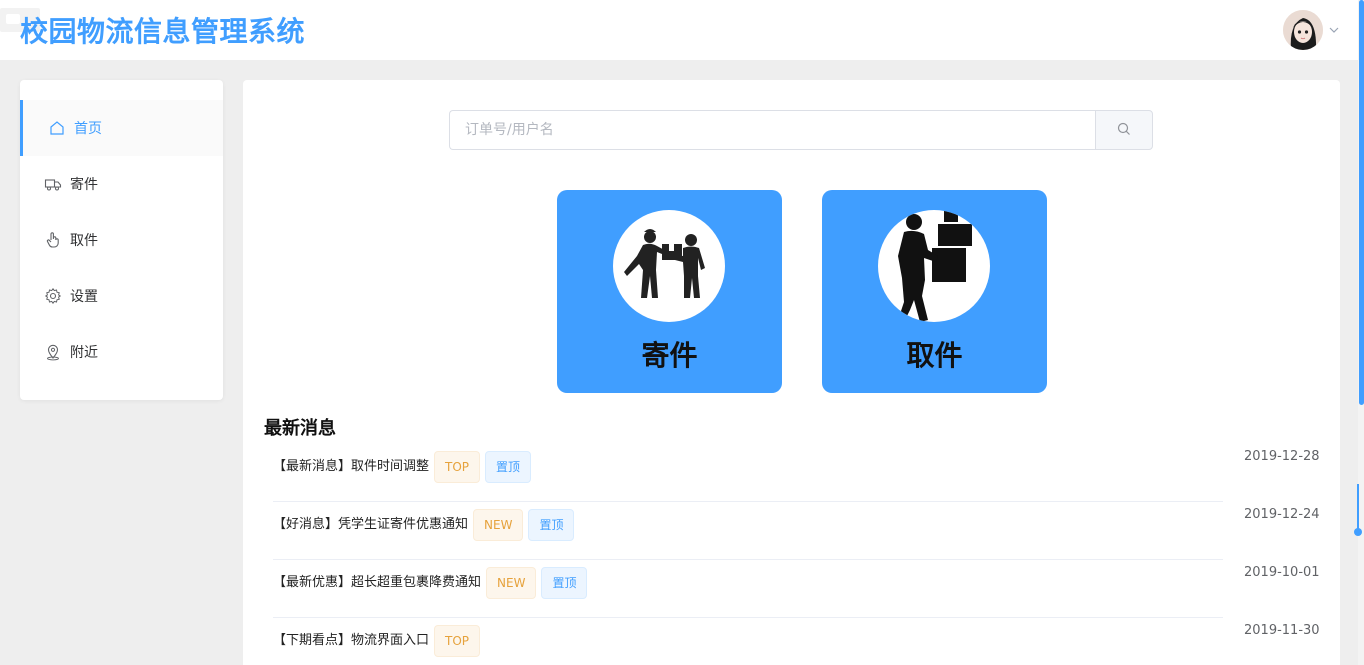 This screenshot has height=665, width=1364. Describe the element at coordinates (57, 128) in the screenshot. I see `home-icon` at that location.